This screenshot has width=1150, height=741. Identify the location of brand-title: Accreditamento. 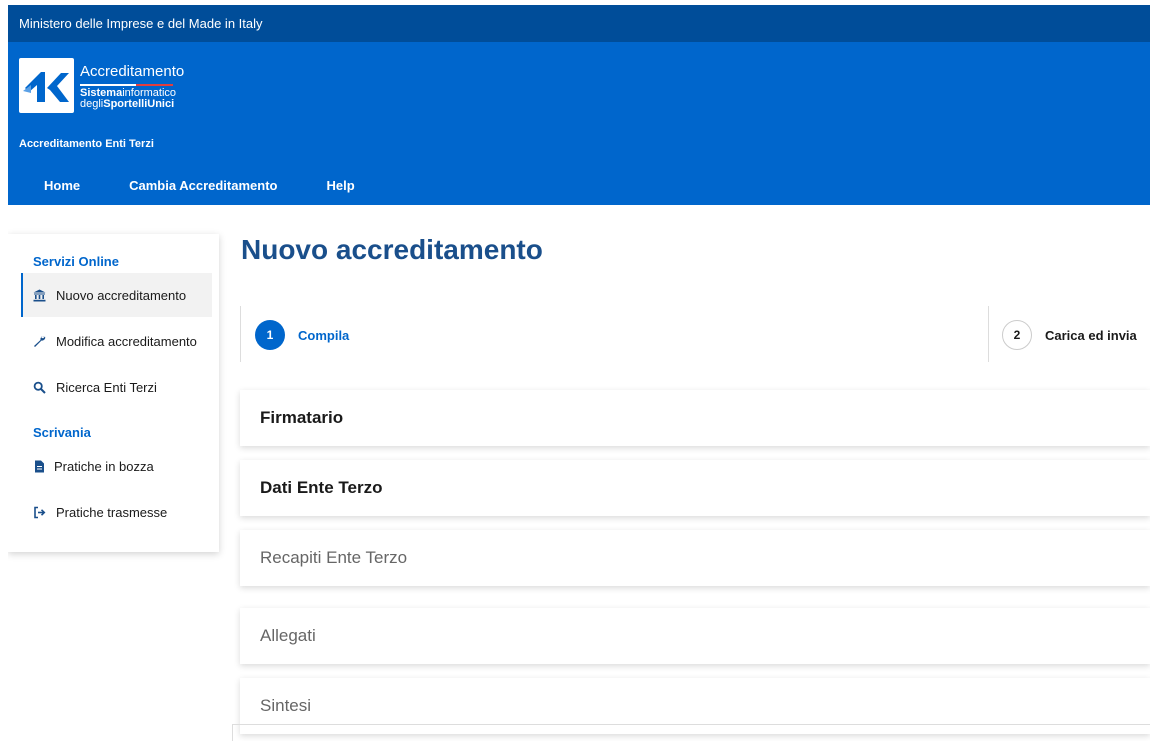
(132, 71).